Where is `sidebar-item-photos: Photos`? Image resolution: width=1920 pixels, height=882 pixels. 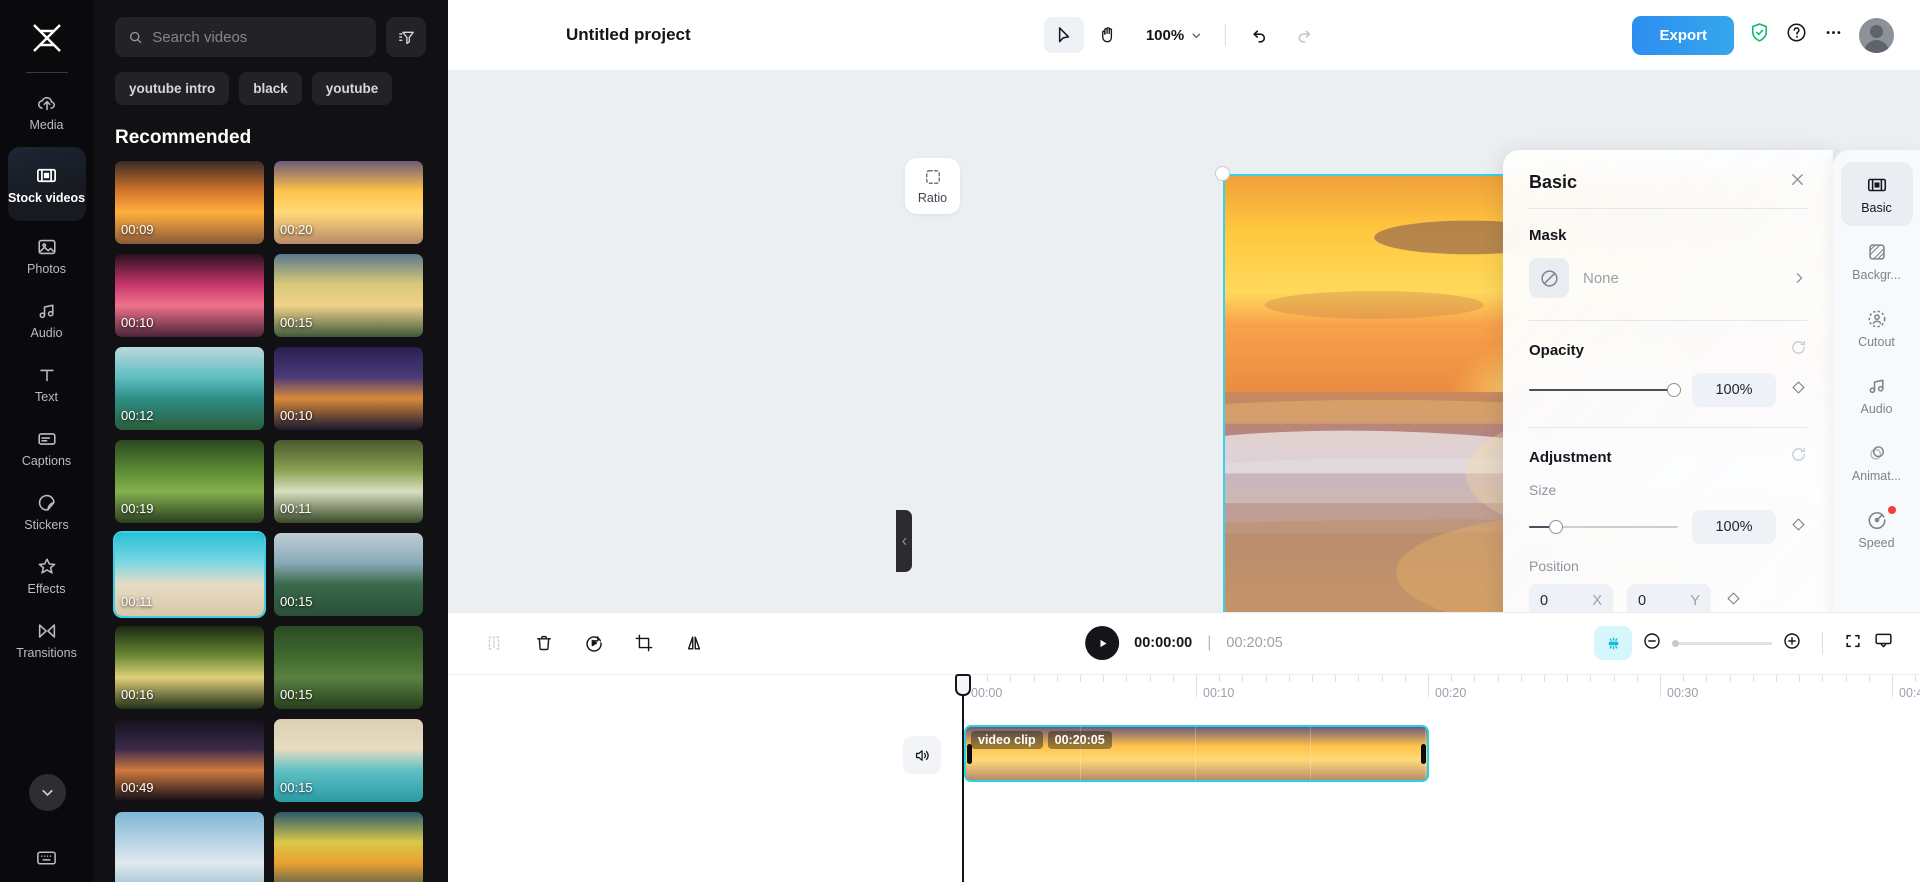
sidebar-item-photos: Photos is located at coordinates (47, 256).